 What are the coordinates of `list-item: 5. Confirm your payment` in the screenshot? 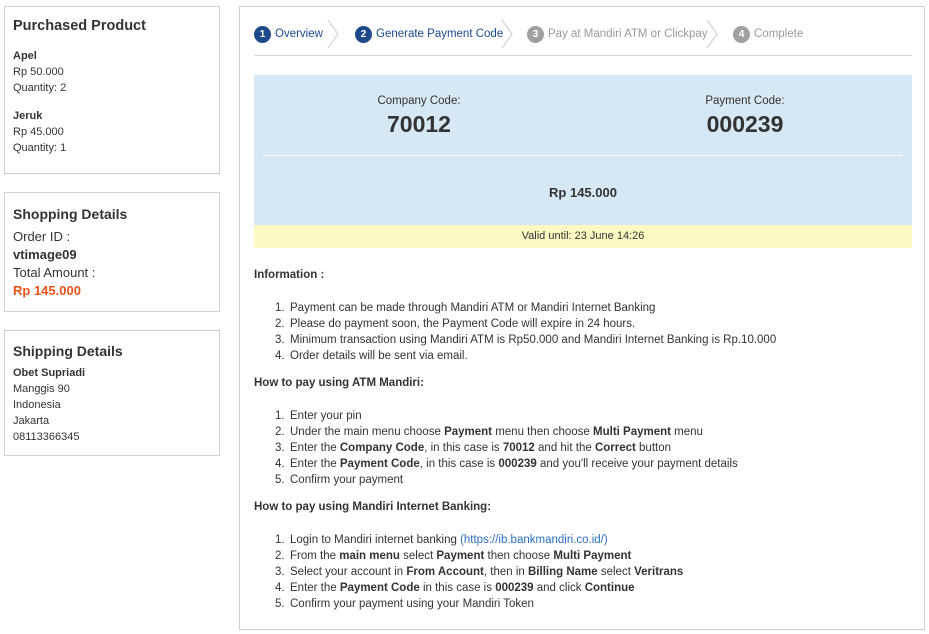 It's located at (339, 480).